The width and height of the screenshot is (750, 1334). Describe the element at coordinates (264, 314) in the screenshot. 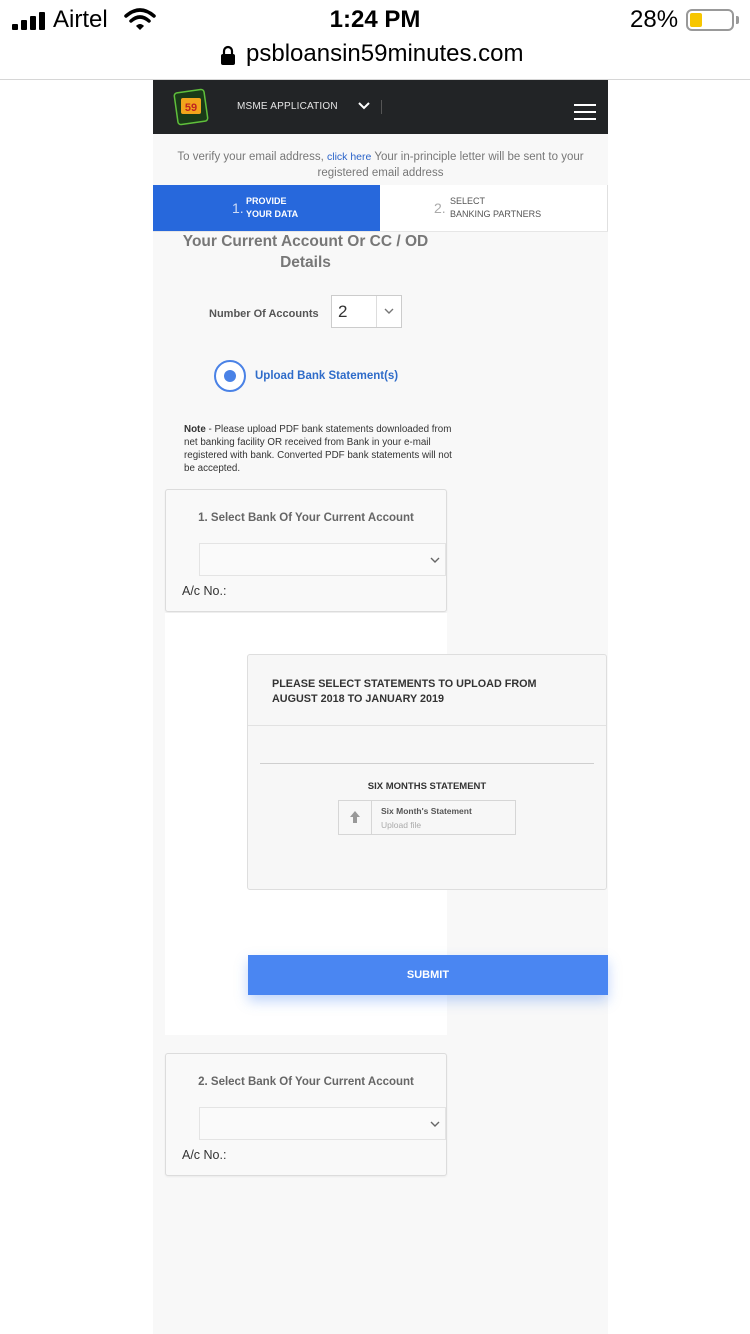

I see `number-of-accounts-label: Number Of Accounts` at that location.